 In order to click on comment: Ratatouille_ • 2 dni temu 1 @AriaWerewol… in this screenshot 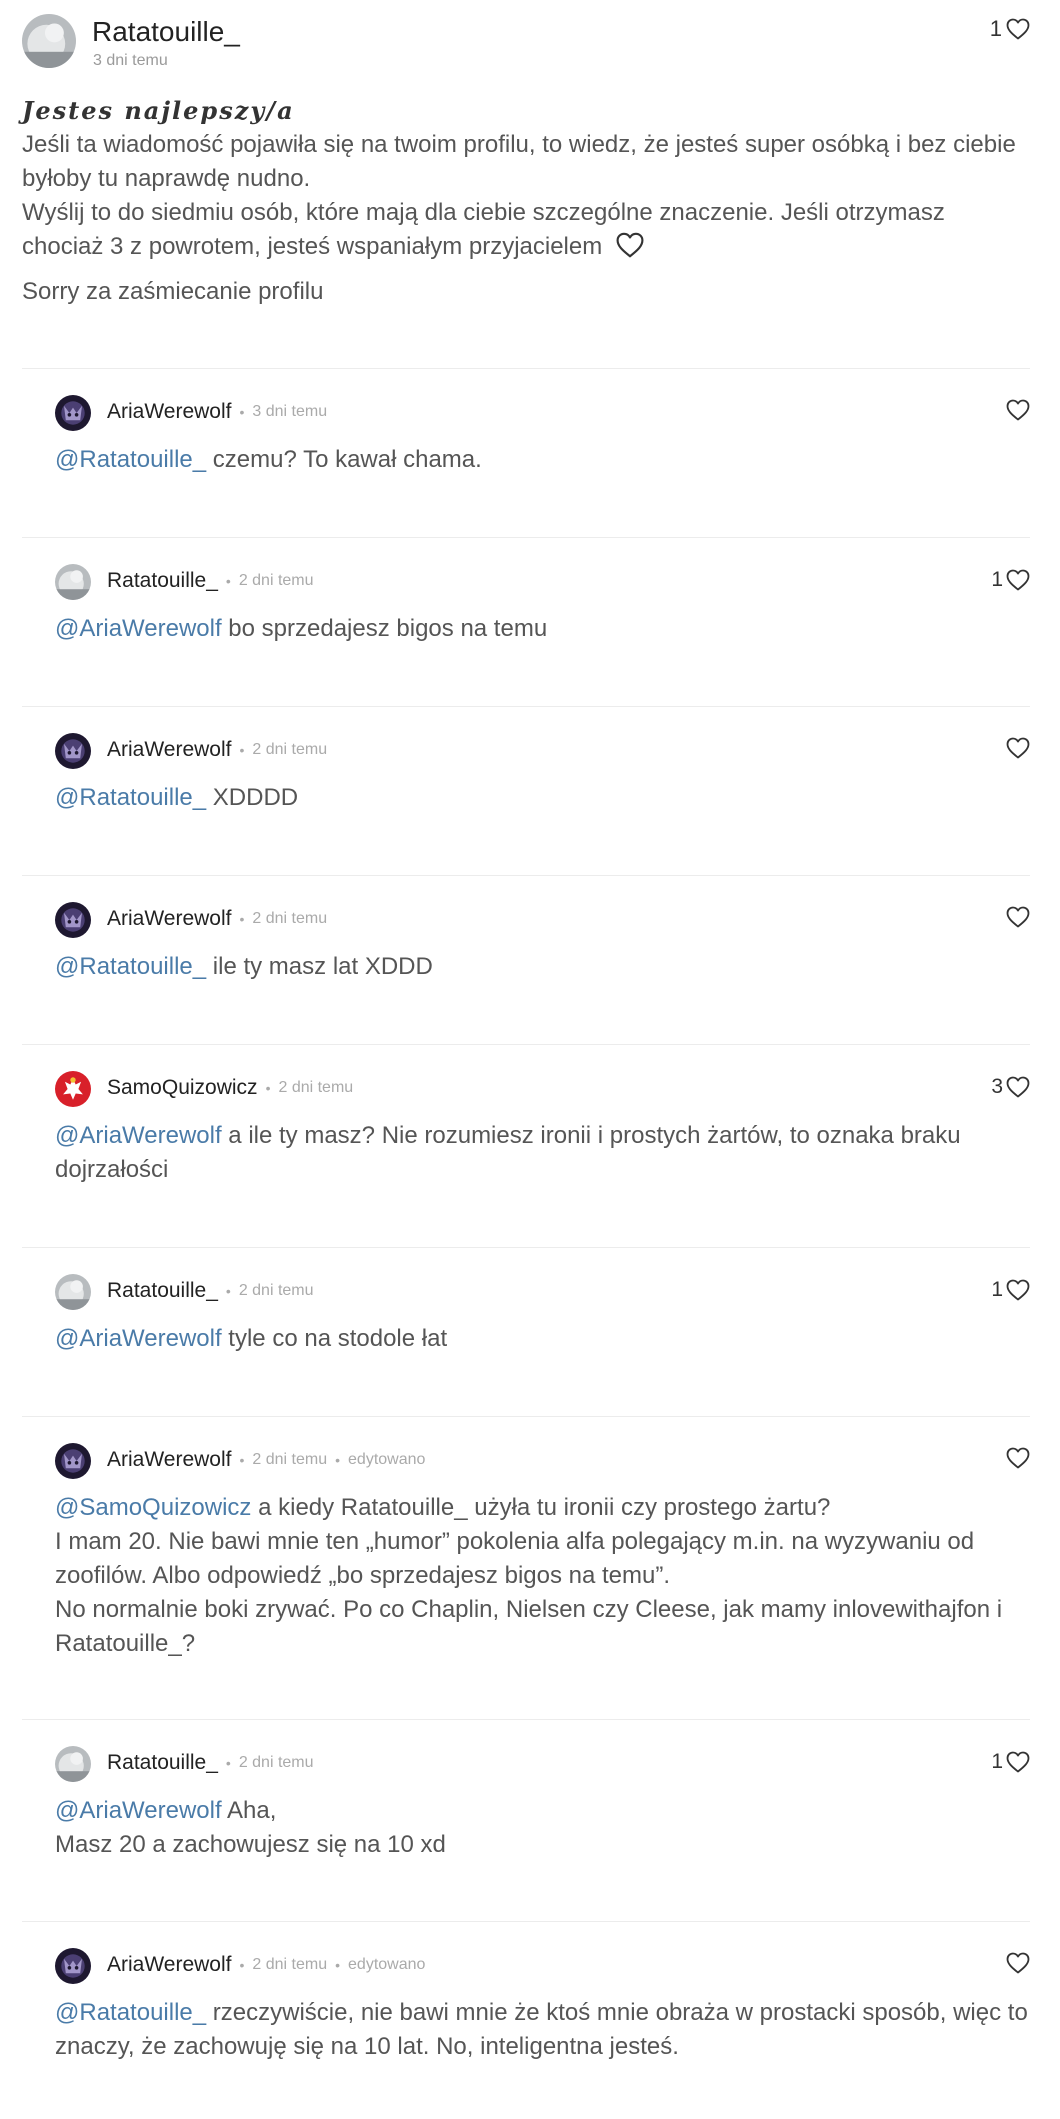, I will do `click(542, 604)`.